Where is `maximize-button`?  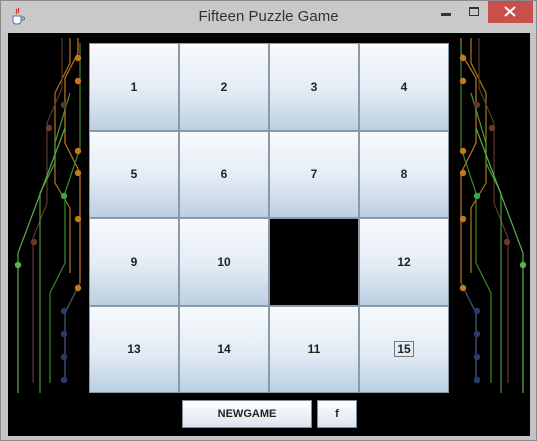
maximize-button is located at coordinates (474, 12).